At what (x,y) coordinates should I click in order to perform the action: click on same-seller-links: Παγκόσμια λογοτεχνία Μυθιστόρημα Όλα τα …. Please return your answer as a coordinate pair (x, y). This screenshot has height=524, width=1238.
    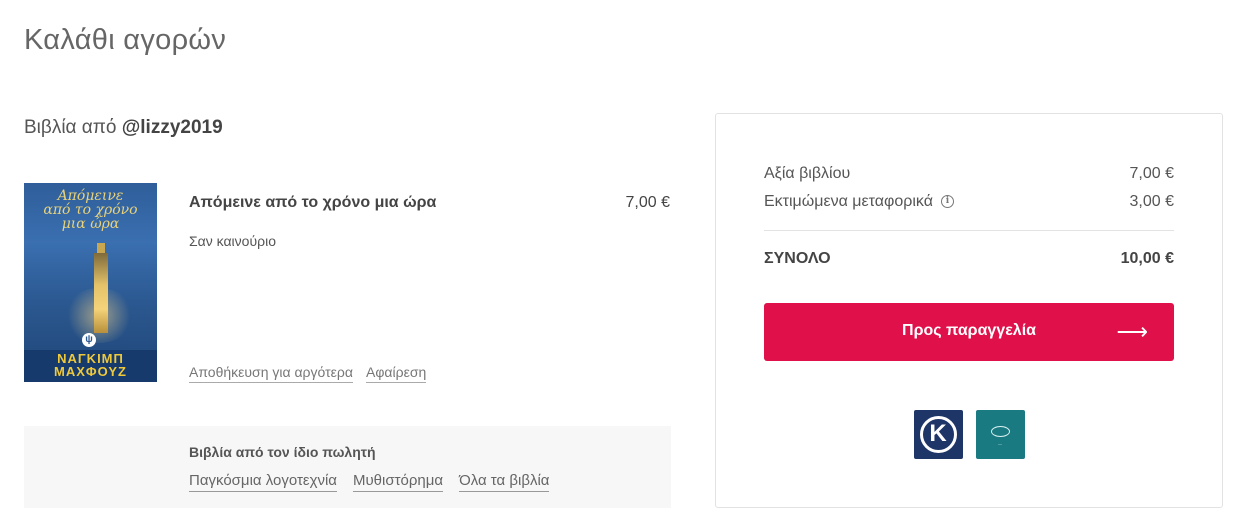
    Looking at the image, I should click on (369, 482).